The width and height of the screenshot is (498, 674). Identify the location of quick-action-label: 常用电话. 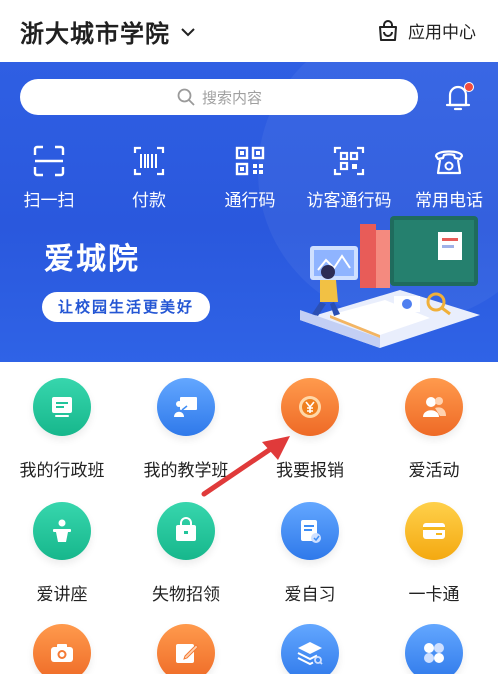
(449, 201).